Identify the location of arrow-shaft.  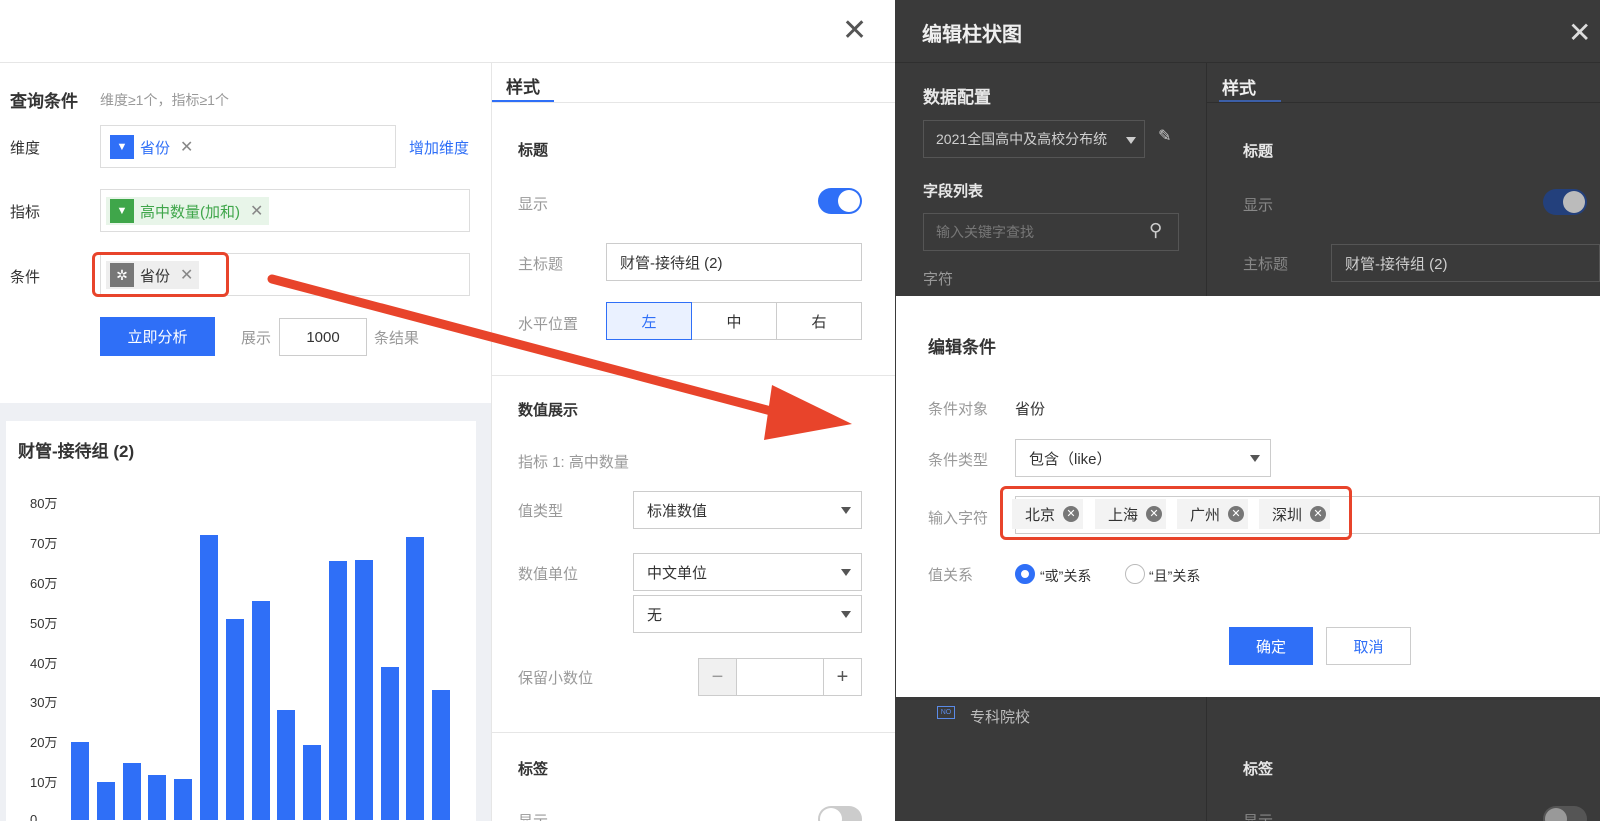
(531, 347).